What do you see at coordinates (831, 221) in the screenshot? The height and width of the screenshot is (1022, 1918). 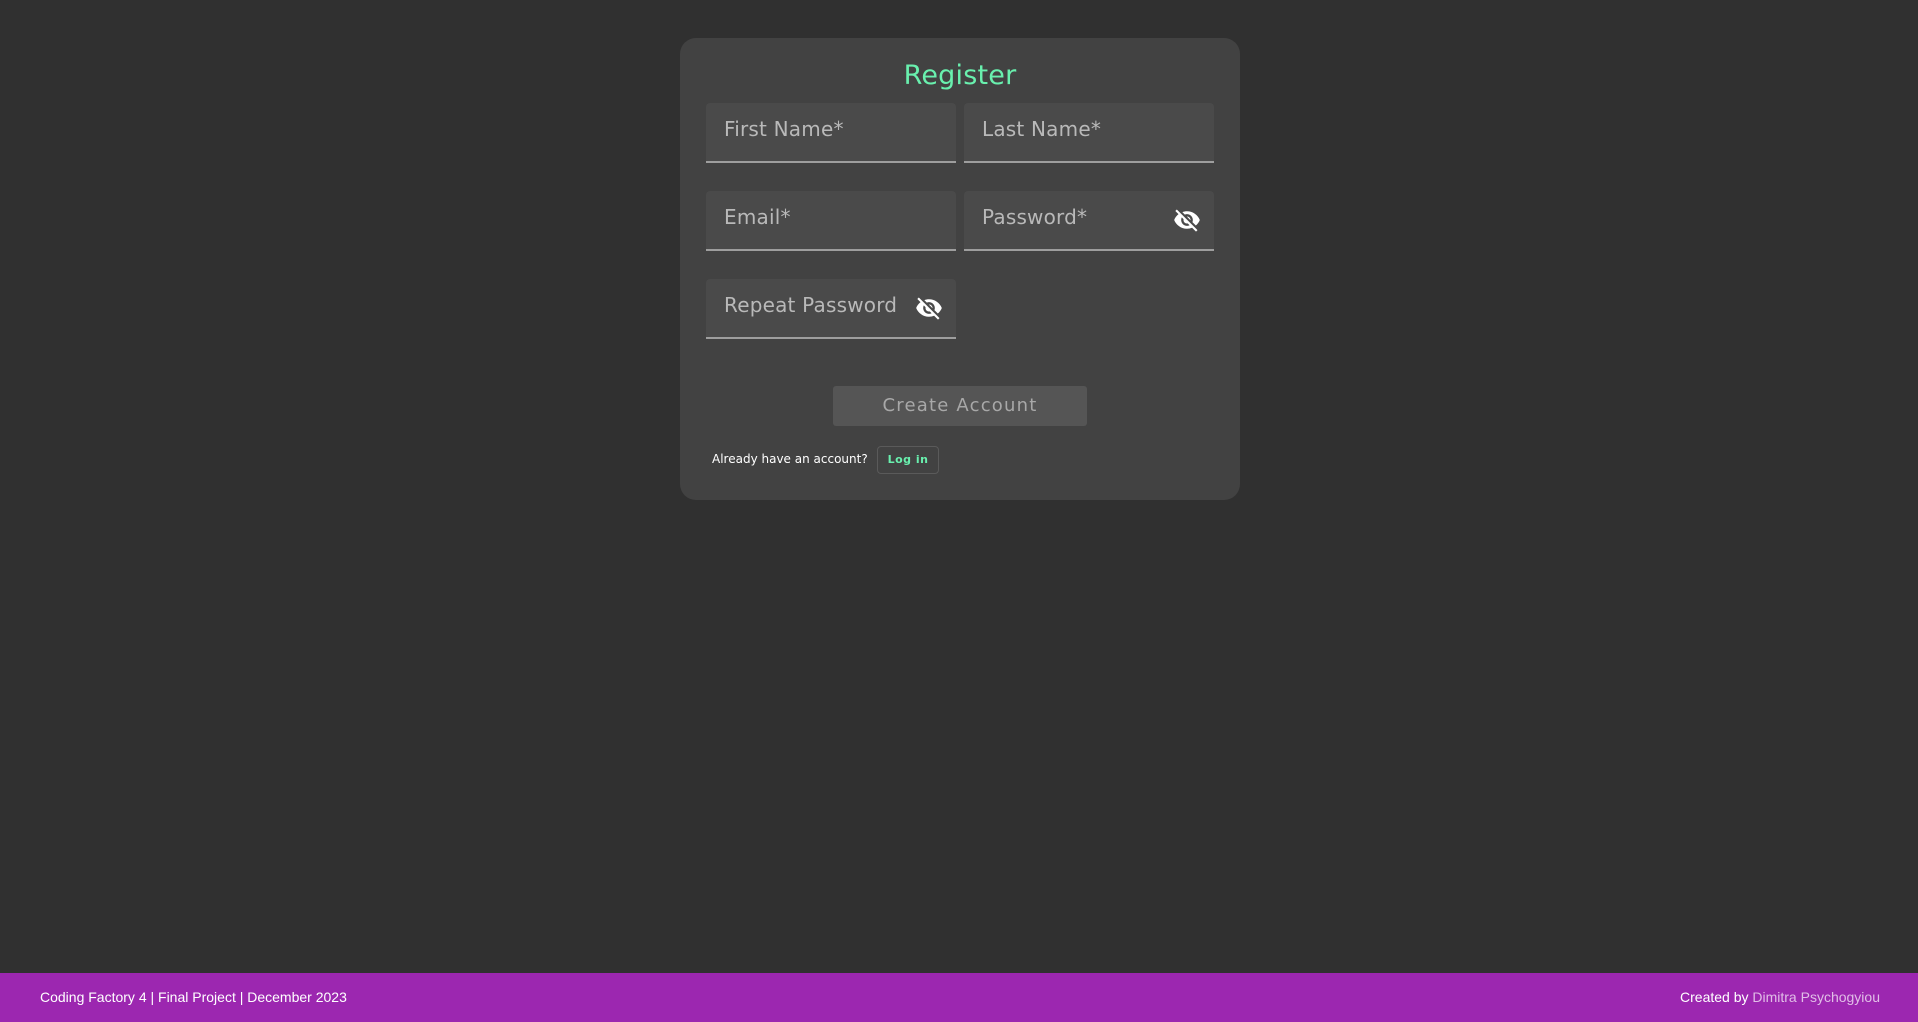 I see `email-field: Email*` at bounding box center [831, 221].